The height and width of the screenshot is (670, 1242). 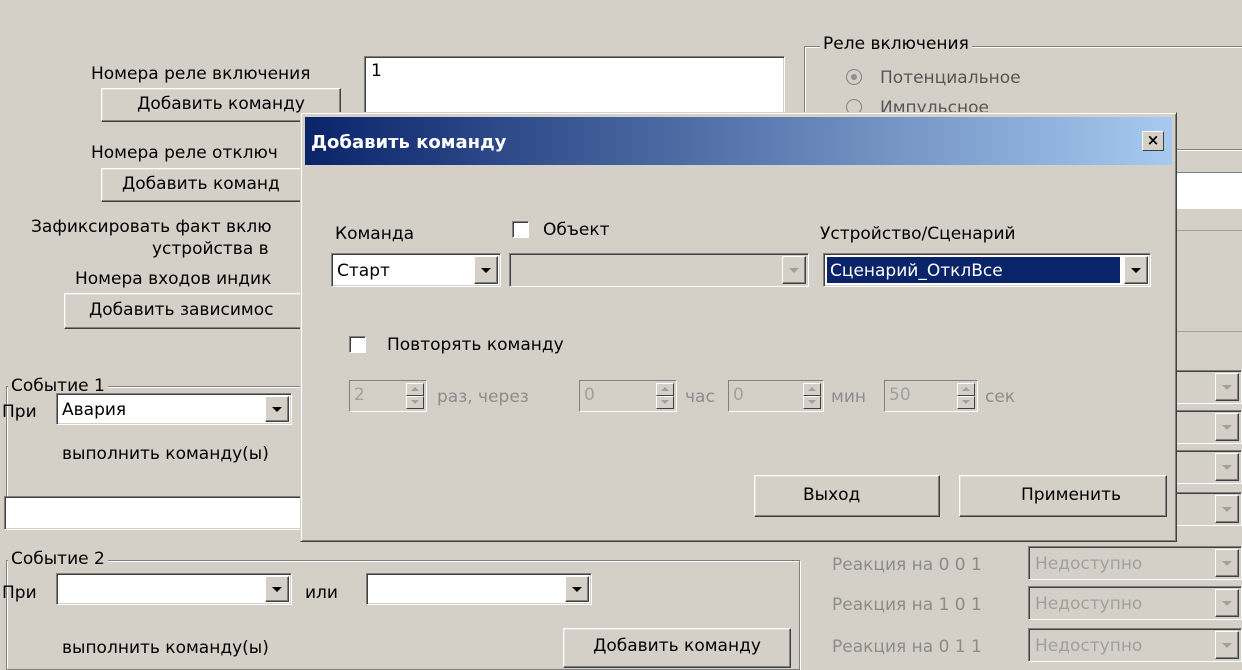 What do you see at coordinates (151, 227) in the screenshot?
I see `fix-fact-label-line1: Зафиксировать факт вклю` at bounding box center [151, 227].